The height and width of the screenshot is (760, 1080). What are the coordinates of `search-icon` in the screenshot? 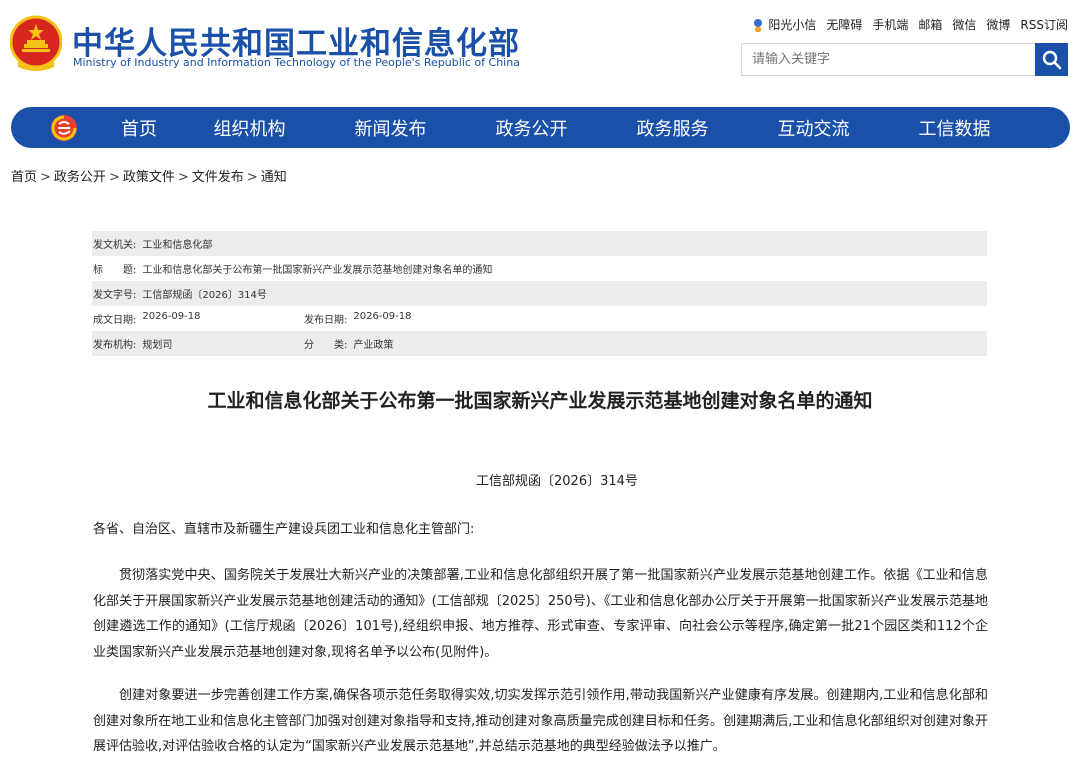 It's located at (1051, 59).